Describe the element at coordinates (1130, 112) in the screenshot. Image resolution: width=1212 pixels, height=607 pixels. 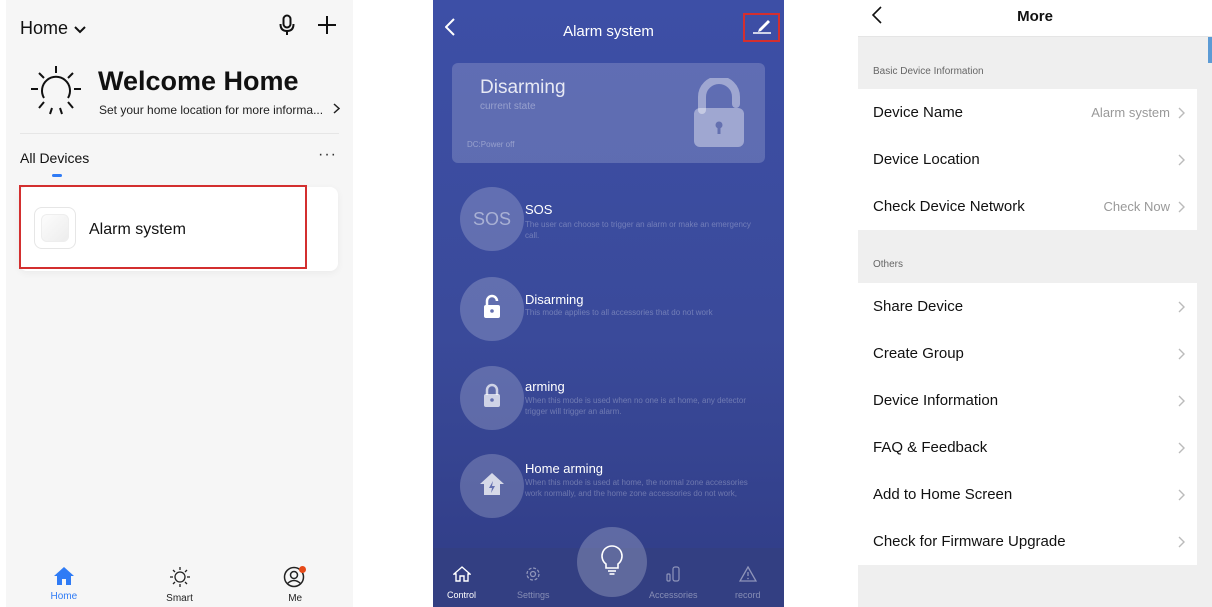
I see `row-value: Alarm system` at that location.